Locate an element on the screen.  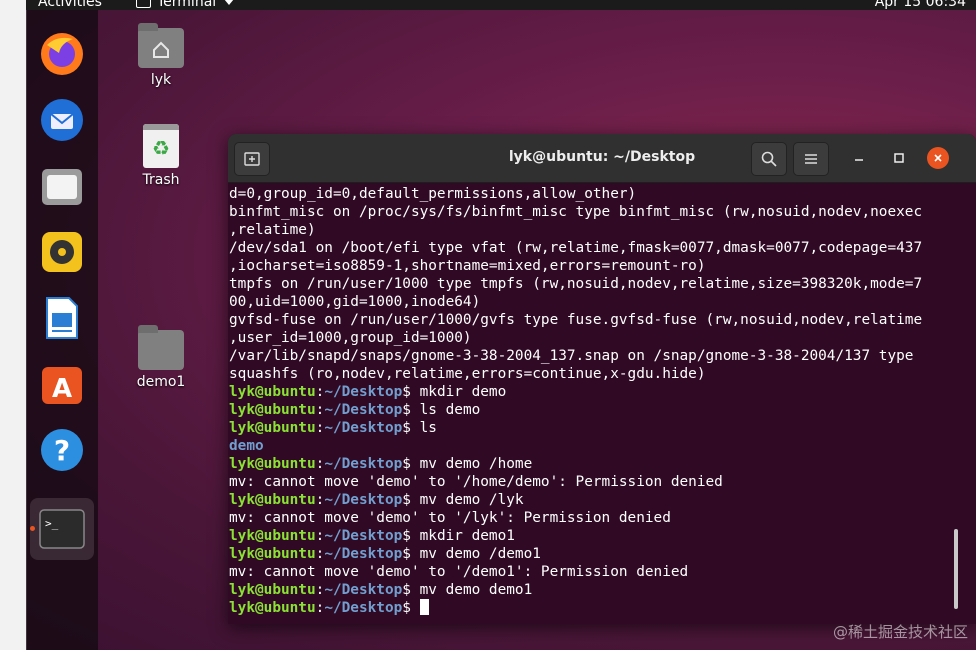
app-menu-button: Terminal is located at coordinates (185, 5).